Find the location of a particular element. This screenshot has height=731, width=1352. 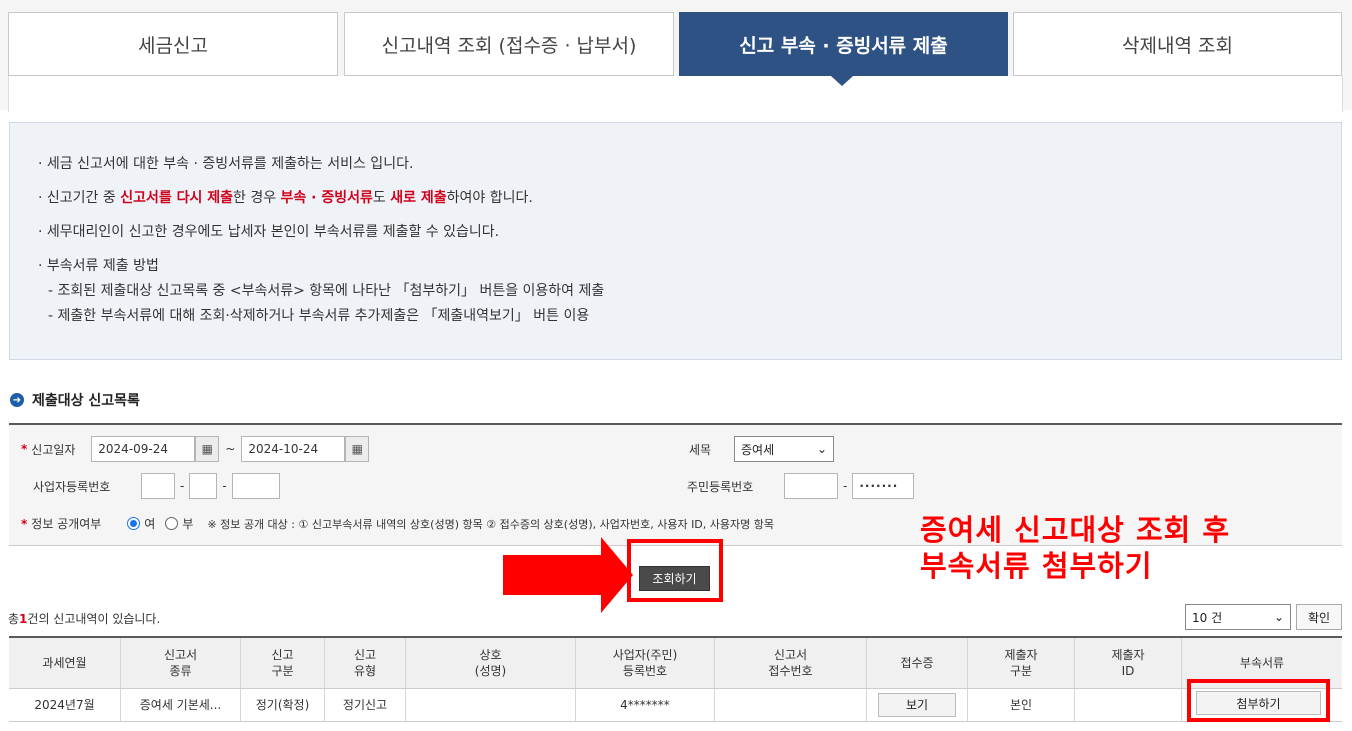

red-arrow-icon is located at coordinates (568, 575).